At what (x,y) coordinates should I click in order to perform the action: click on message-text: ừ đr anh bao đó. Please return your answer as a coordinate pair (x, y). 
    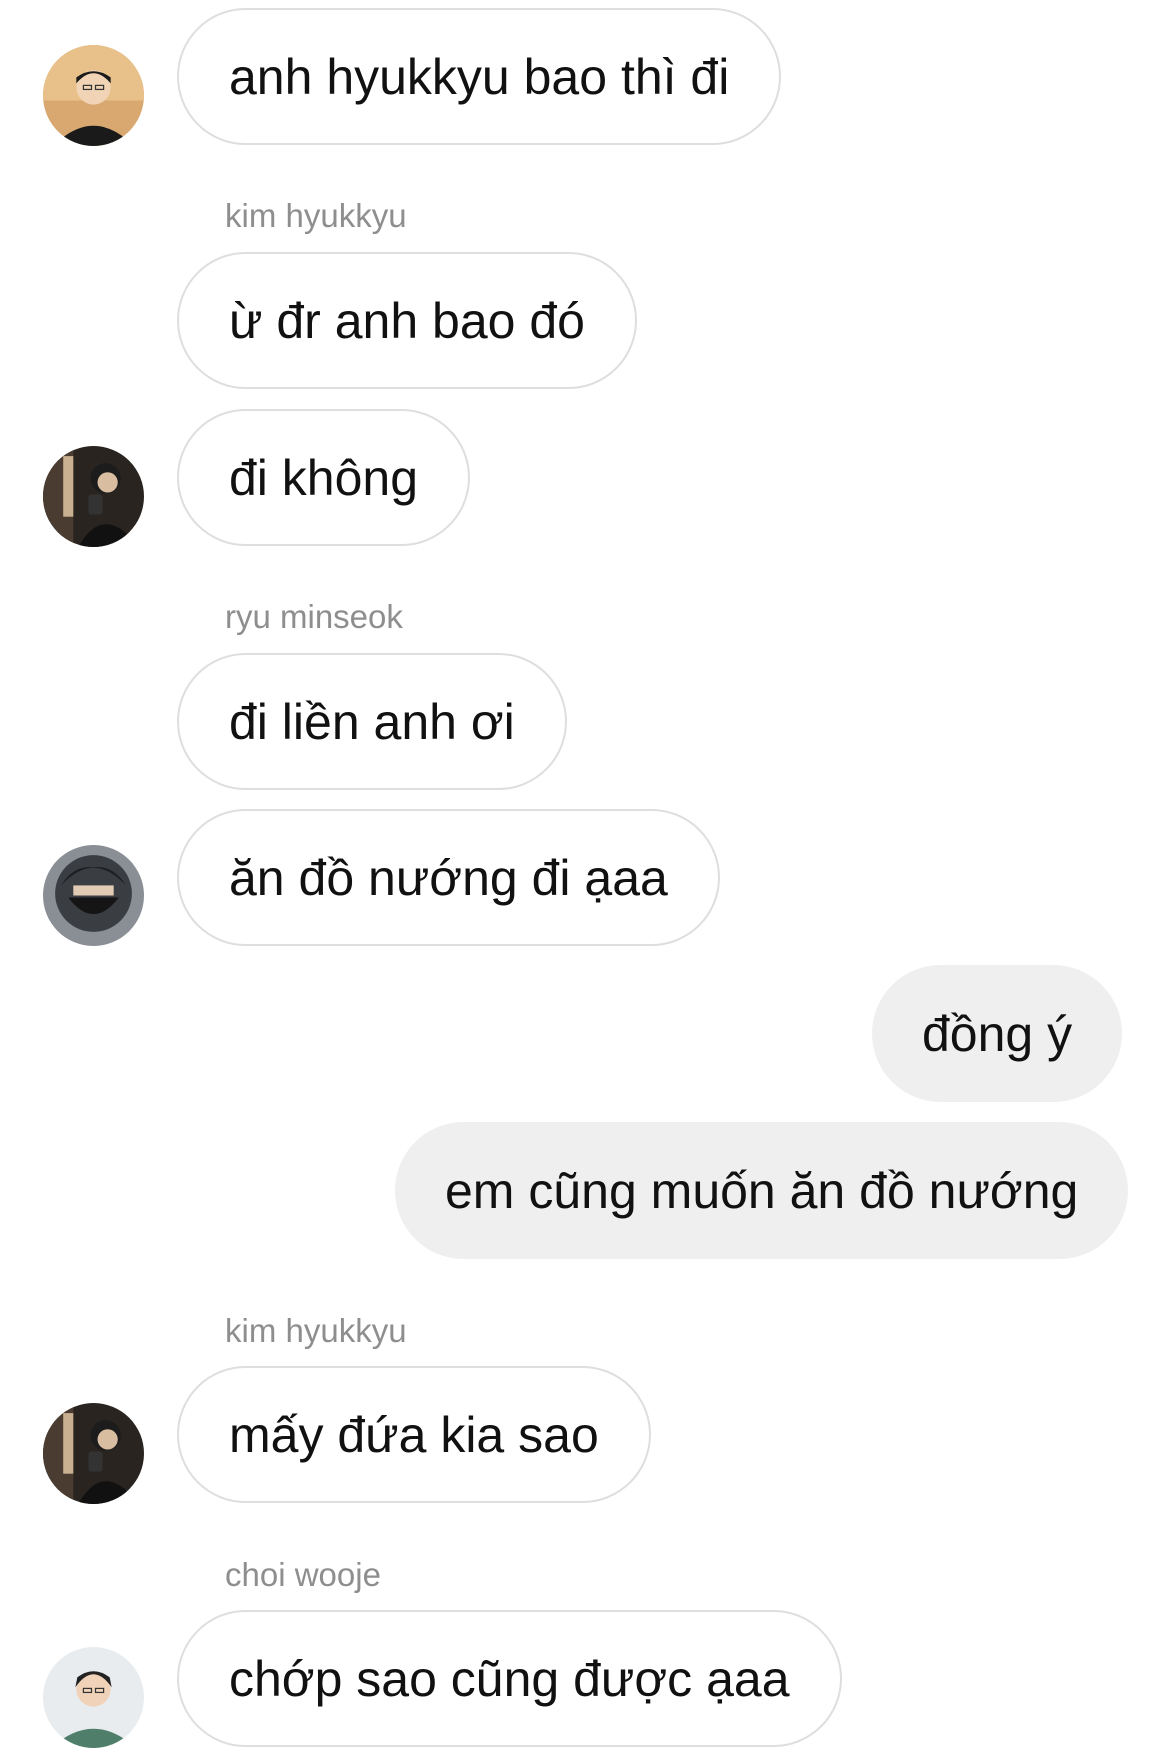
    Looking at the image, I should click on (407, 320).